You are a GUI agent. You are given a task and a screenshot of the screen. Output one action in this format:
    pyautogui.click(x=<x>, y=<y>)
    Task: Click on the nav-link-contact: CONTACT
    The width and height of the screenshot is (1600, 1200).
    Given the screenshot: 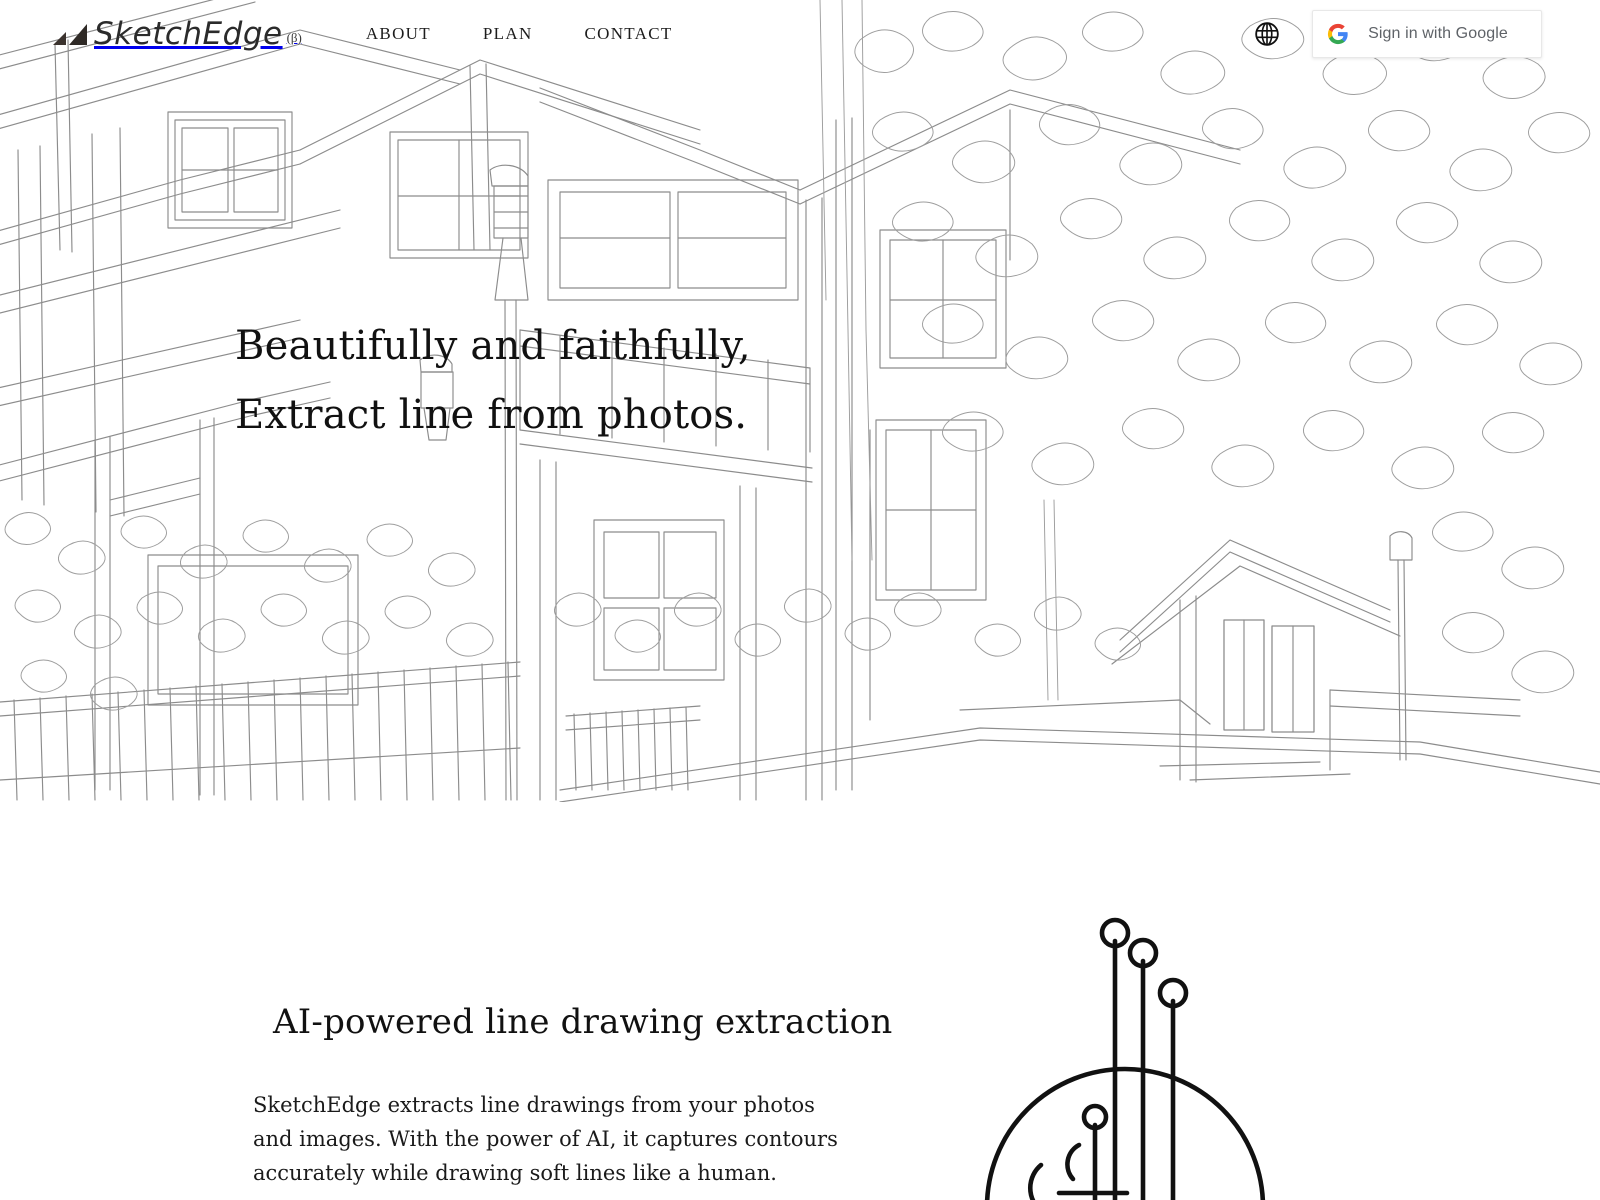 What is the action you would take?
    pyautogui.click(x=629, y=34)
    